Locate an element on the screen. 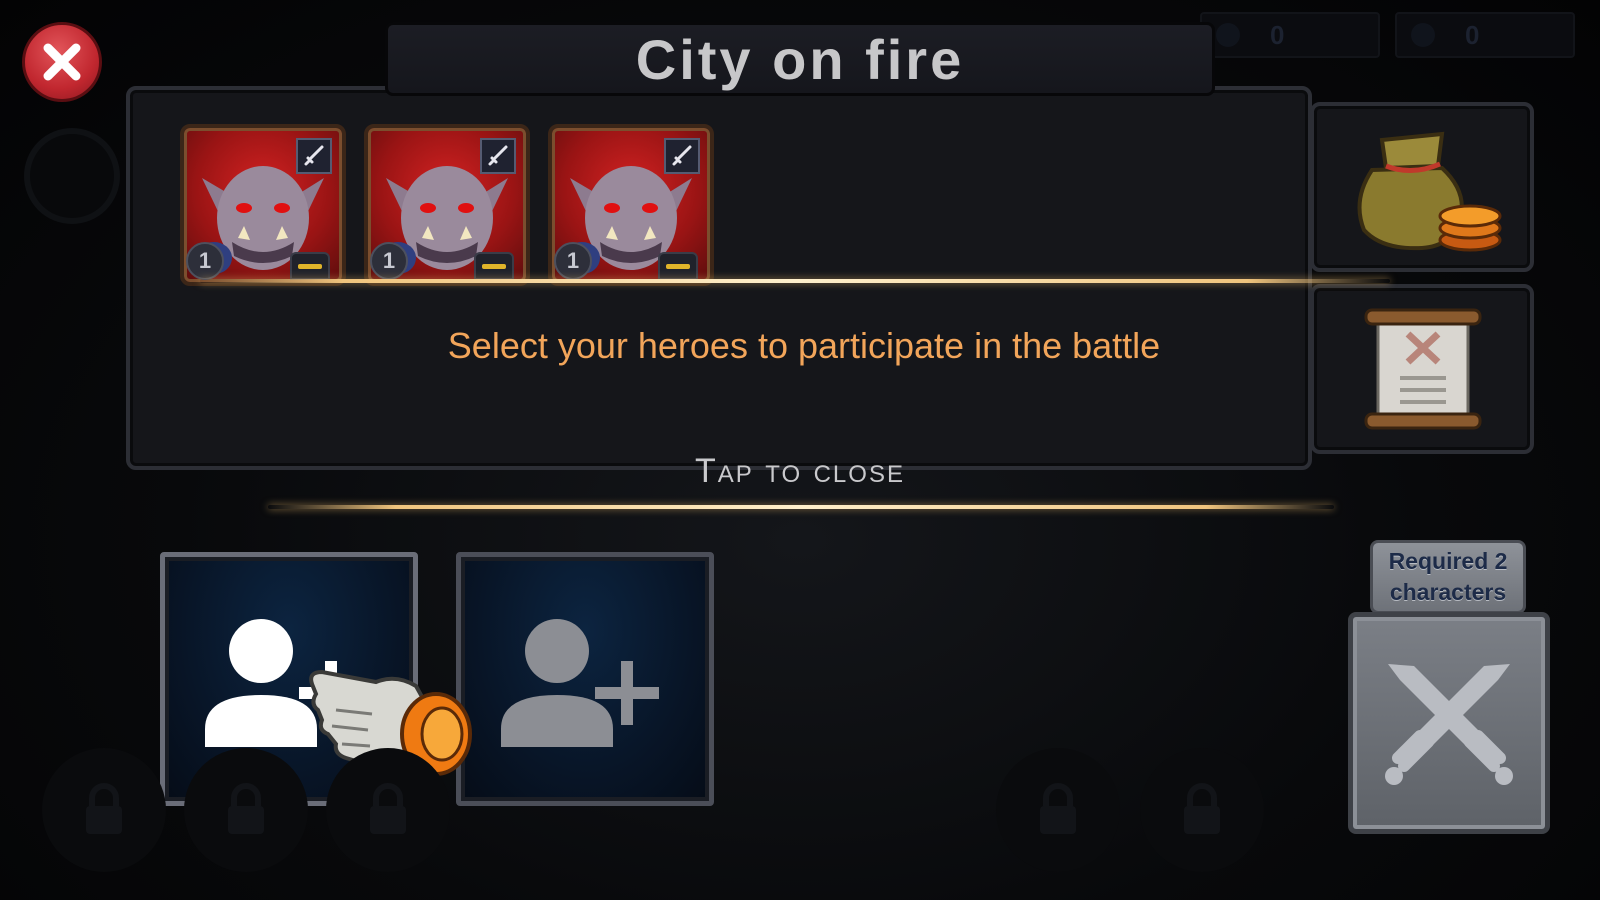  guild-emblem-icon is located at coordinates (72, 176).